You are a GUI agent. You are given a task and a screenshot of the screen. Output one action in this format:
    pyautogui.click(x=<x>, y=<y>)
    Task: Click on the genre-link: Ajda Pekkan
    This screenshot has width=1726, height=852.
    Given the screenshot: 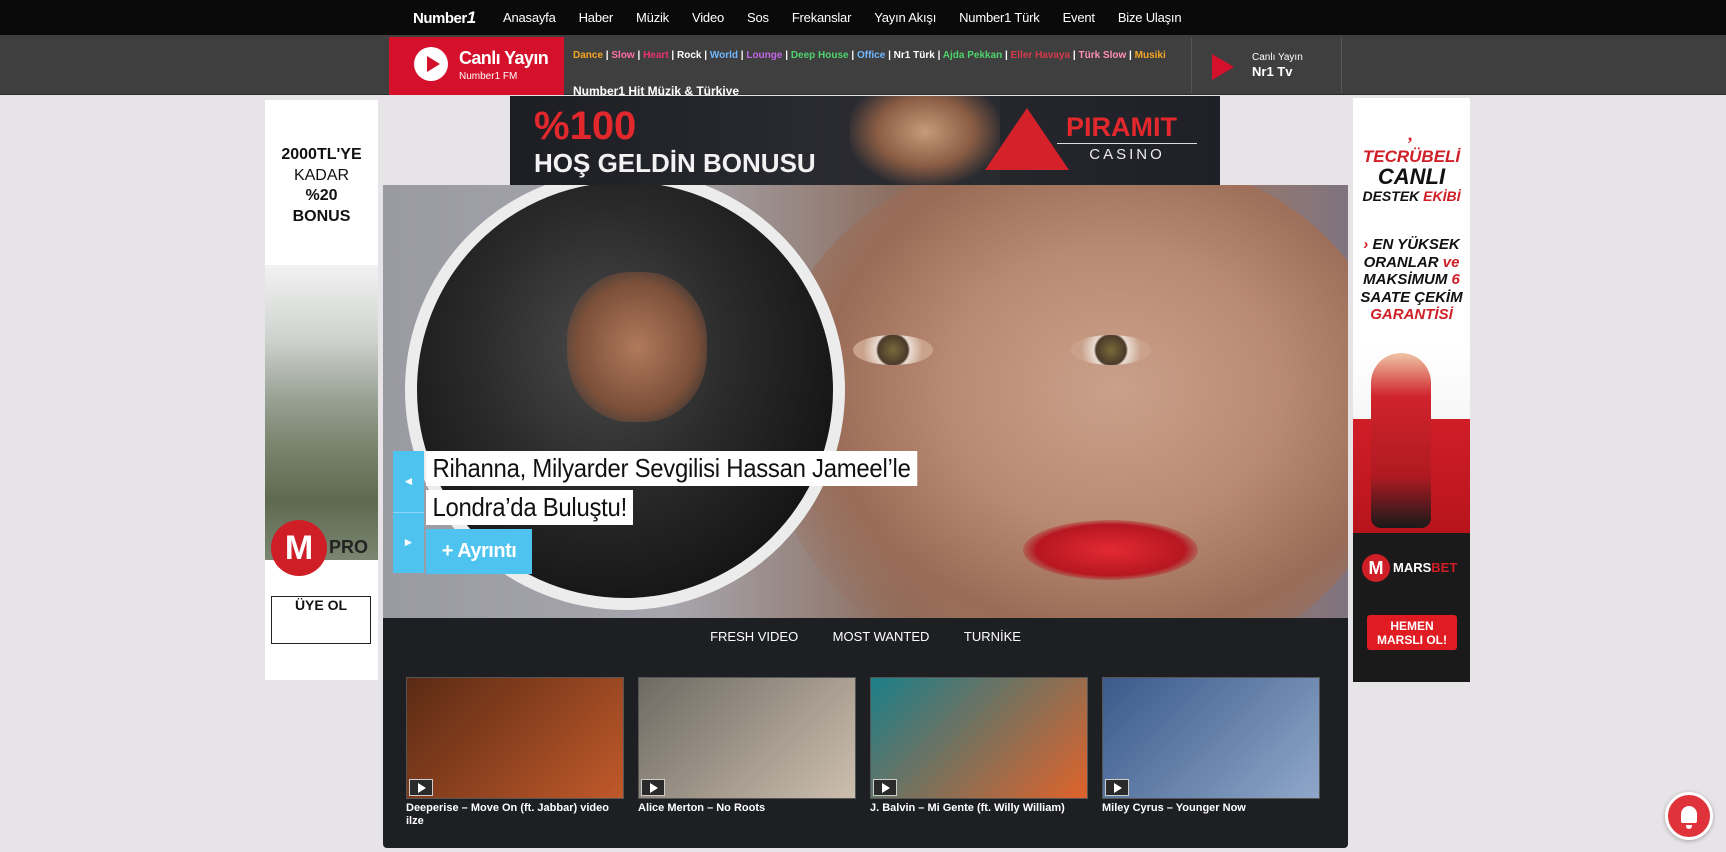 What is the action you would take?
    pyautogui.click(x=972, y=55)
    